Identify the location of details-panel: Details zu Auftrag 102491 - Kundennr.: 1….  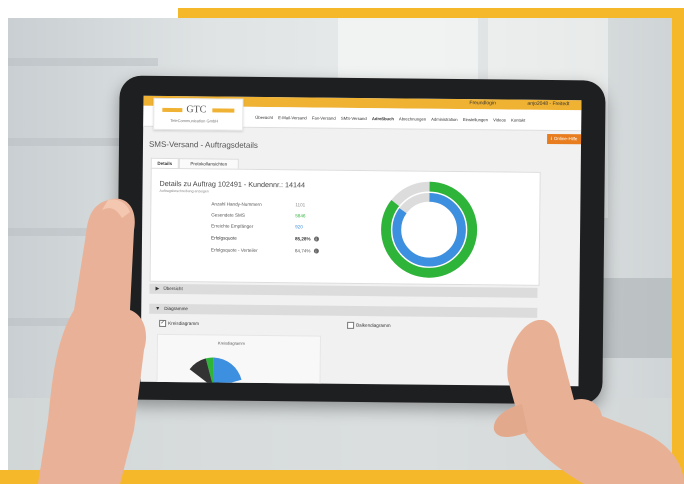
(345, 226).